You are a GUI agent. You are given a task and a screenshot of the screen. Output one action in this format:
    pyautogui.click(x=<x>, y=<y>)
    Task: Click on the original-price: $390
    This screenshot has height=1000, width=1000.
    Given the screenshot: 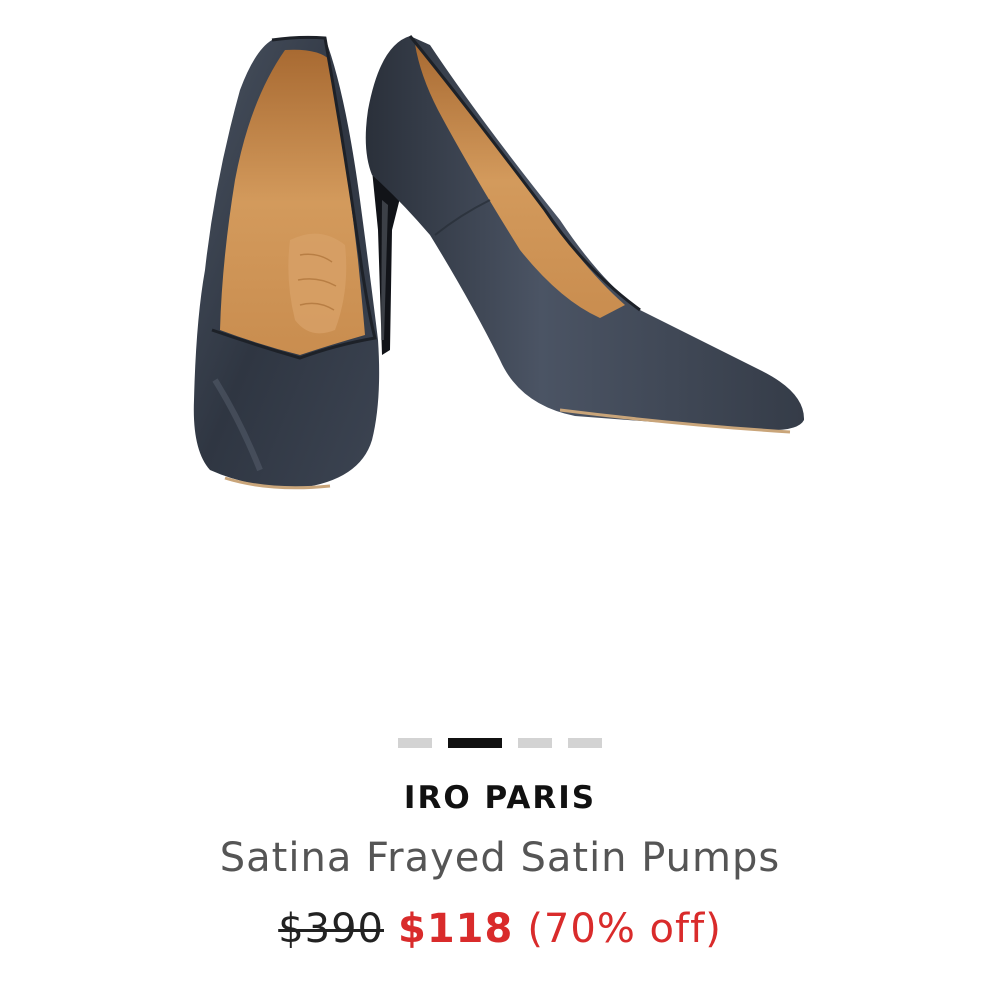 What is the action you would take?
    pyautogui.click(x=331, y=929)
    